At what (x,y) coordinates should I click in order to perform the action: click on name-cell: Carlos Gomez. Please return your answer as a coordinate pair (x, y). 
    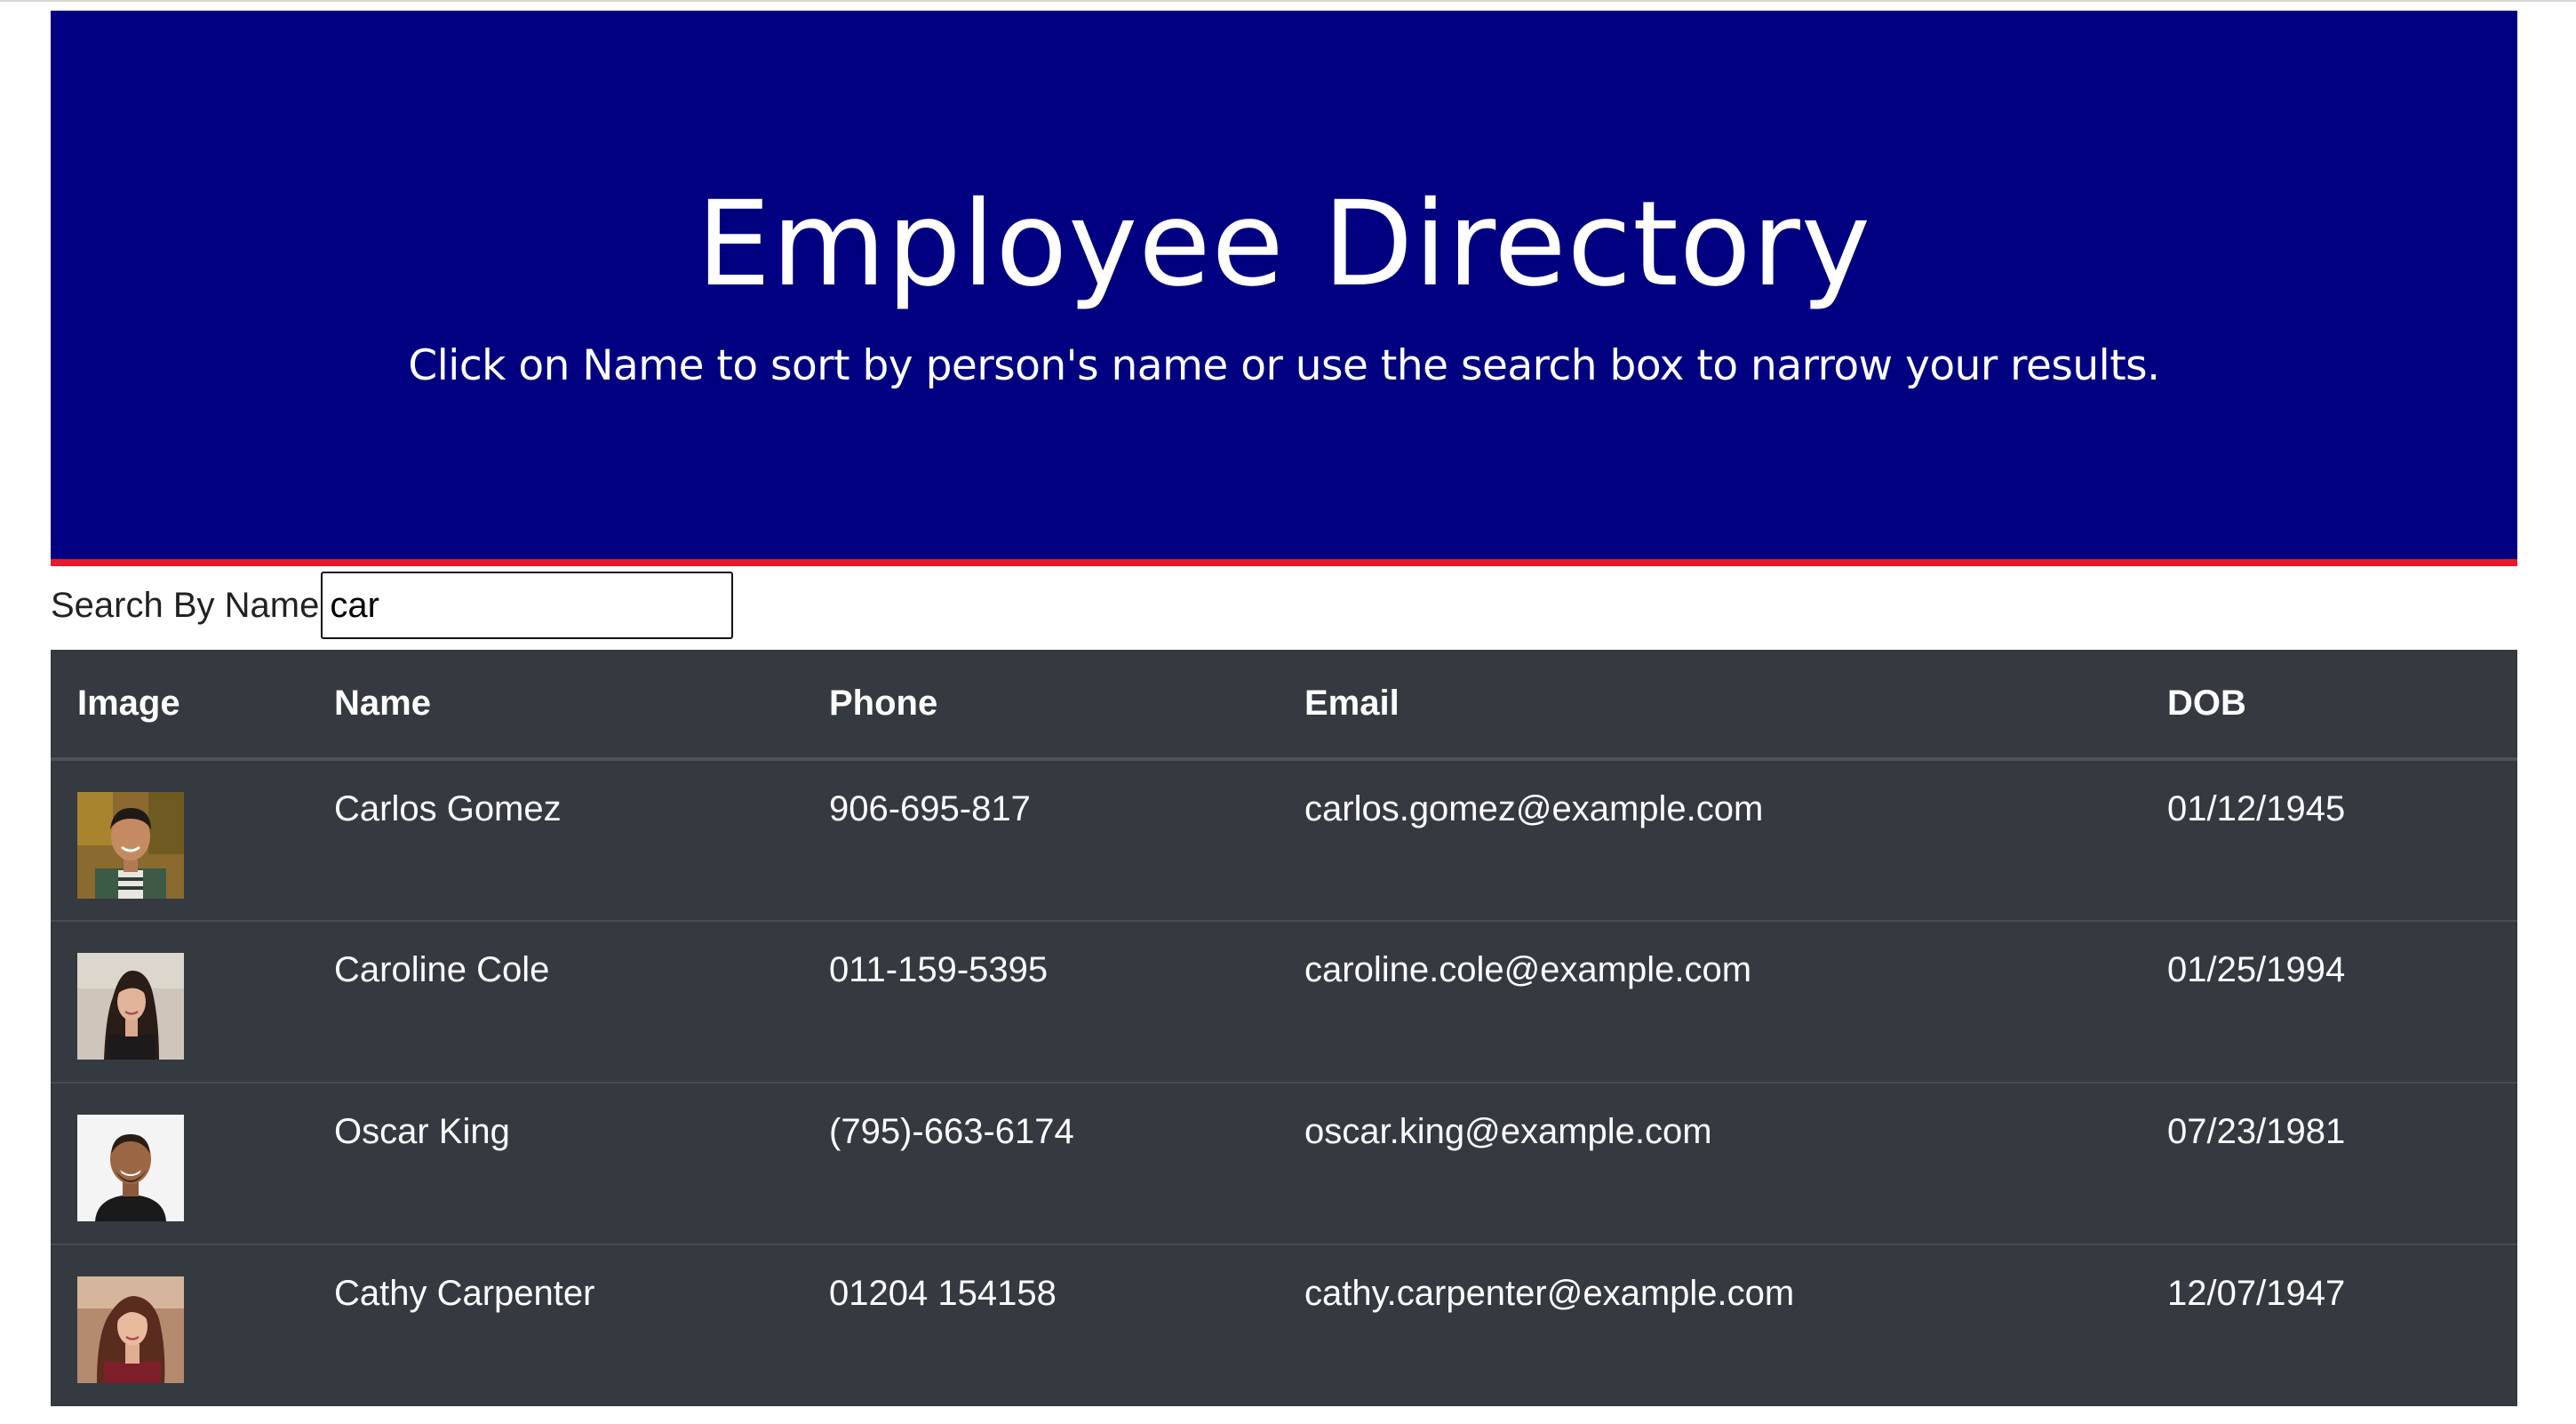
    Looking at the image, I should click on (448, 808).